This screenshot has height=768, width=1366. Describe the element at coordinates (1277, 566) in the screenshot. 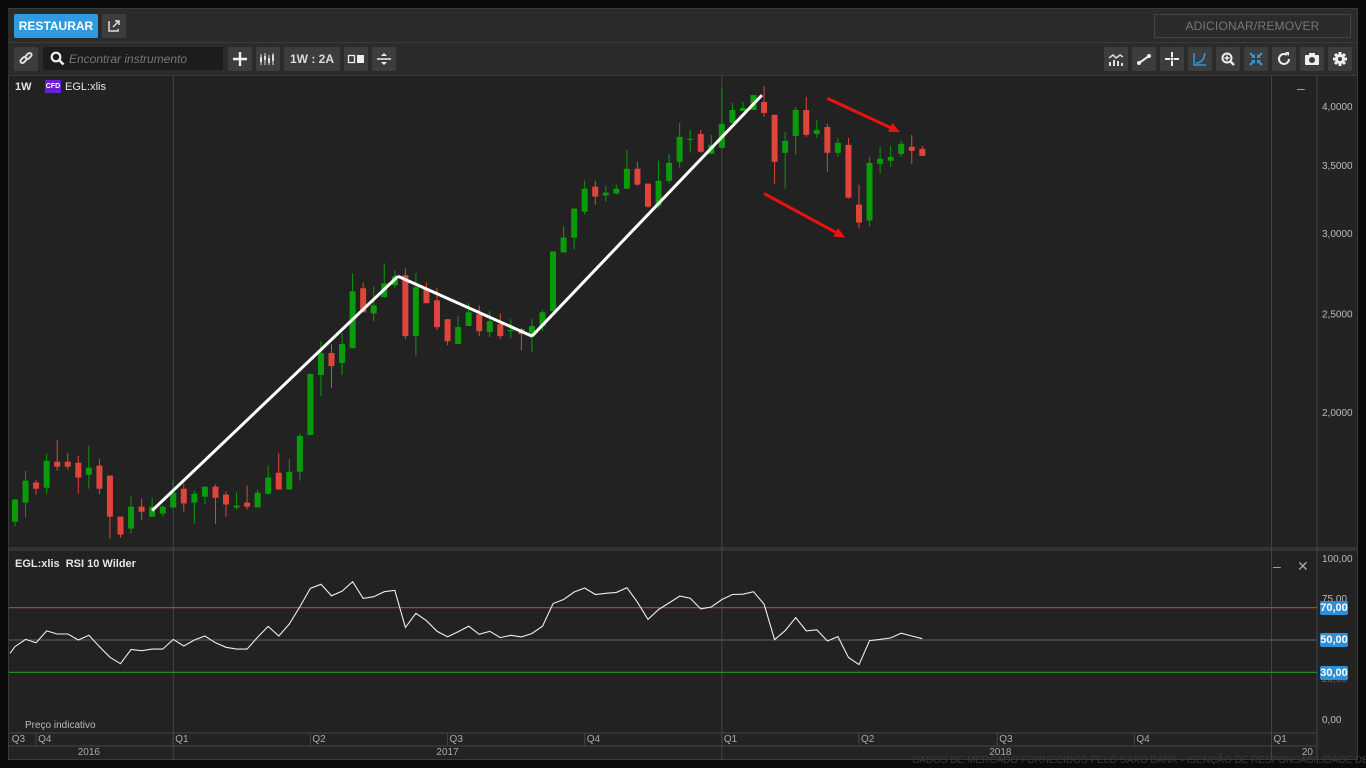

I see `minimize-rsi-button: –` at that location.